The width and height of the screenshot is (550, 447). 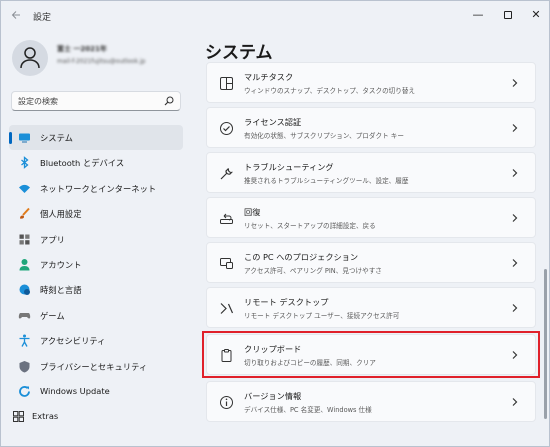 I want to click on maximize-icon, so click(x=508, y=15).